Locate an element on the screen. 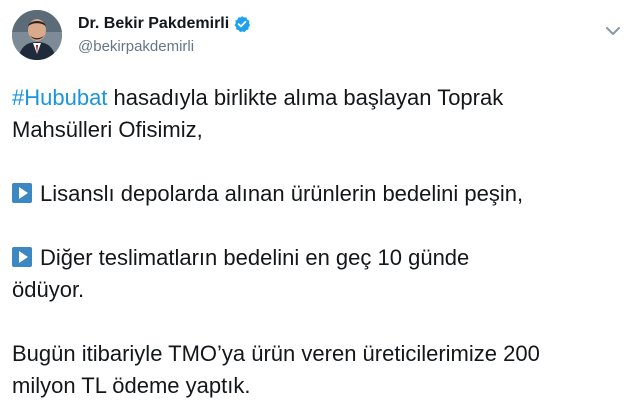 Image resolution: width=640 pixels, height=409 pixels. verified-badge-icon is located at coordinates (242, 24).